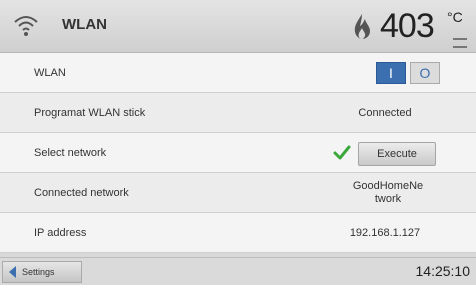 Image resolution: width=476 pixels, height=285 pixels. Describe the element at coordinates (238, 113) in the screenshot. I see `list-item-wlan-stick: Programat WLAN stick Connected` at that location.